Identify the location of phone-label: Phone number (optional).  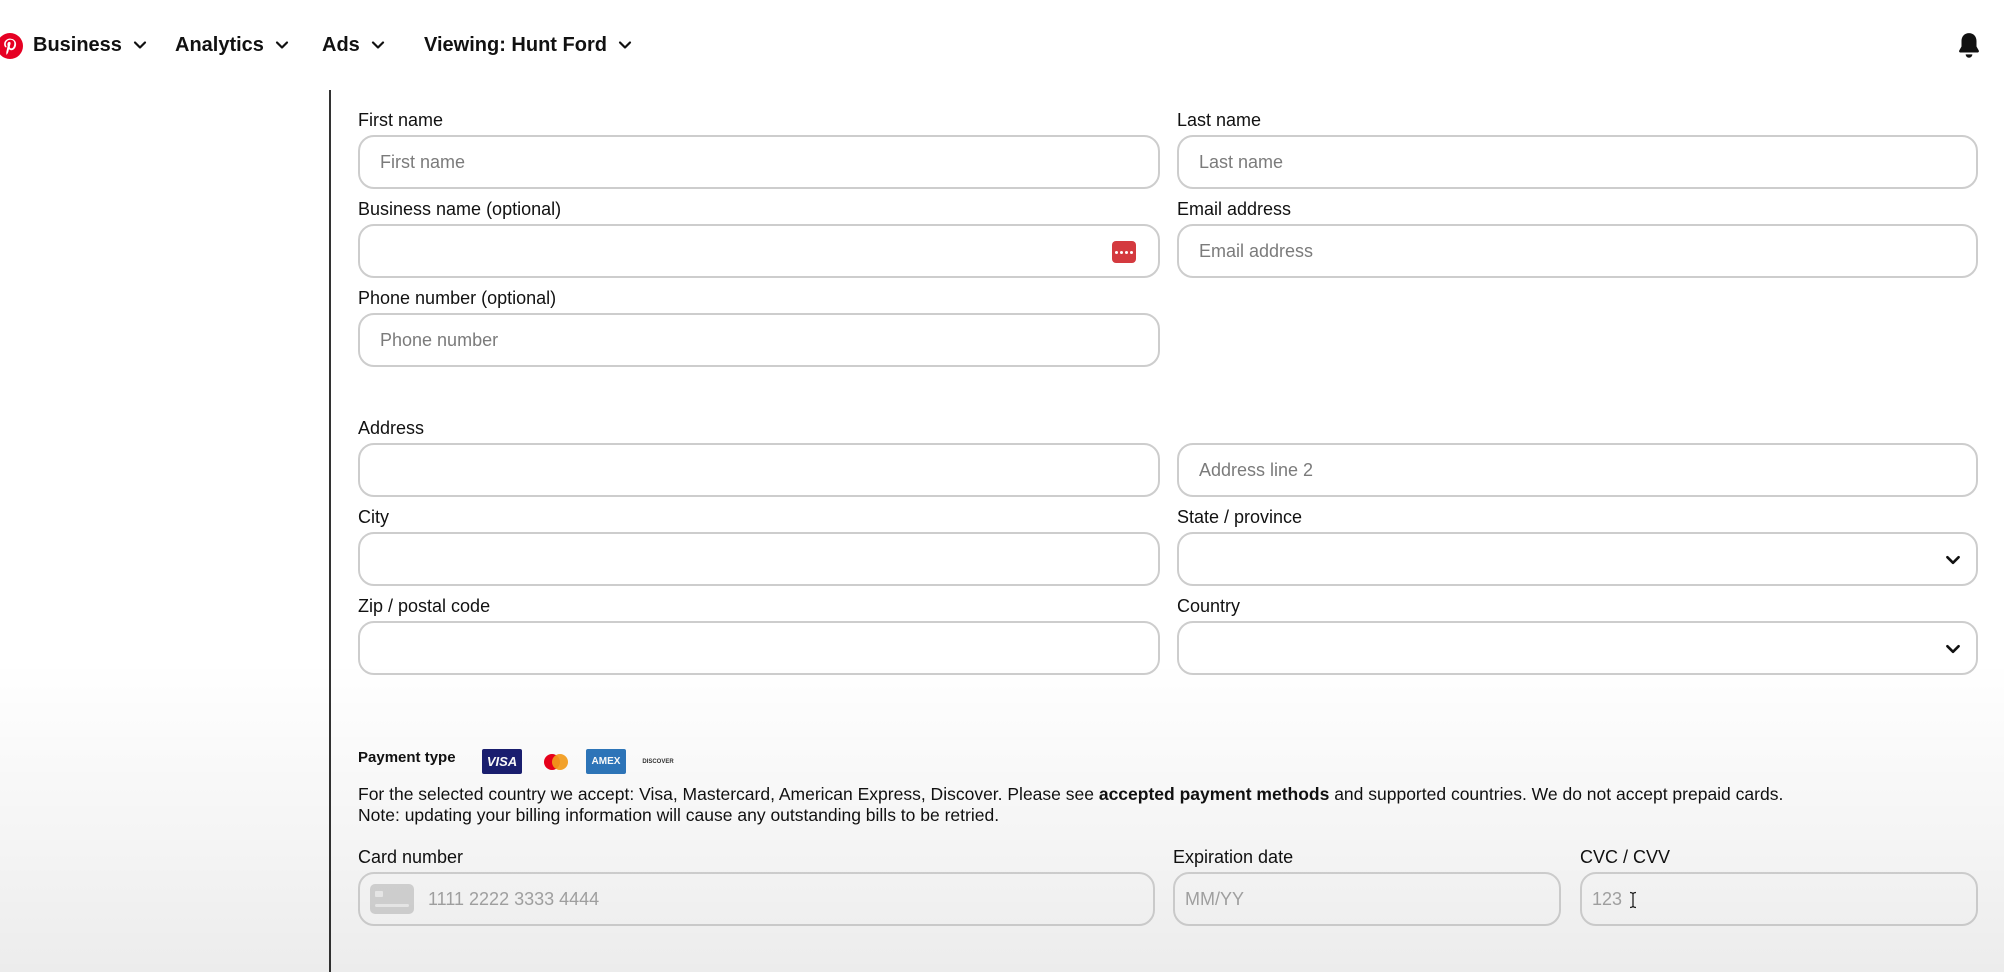
(457, 298).